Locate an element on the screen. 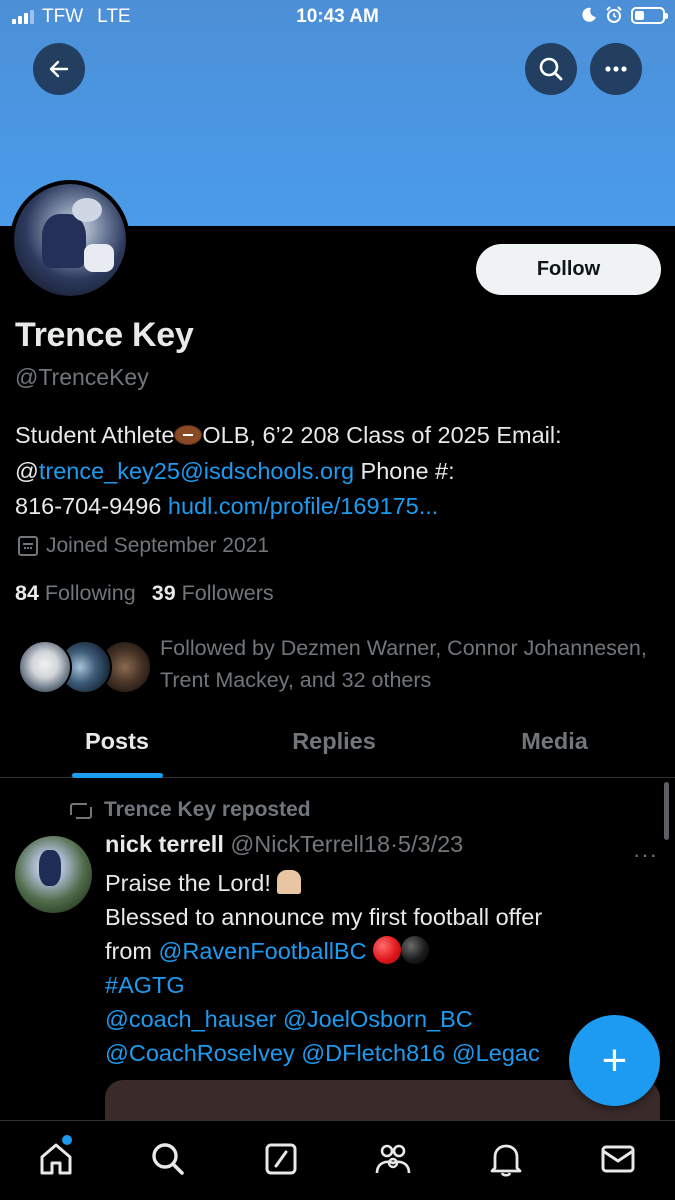  following-link: 84 Following is located at coordinates (75, 593).